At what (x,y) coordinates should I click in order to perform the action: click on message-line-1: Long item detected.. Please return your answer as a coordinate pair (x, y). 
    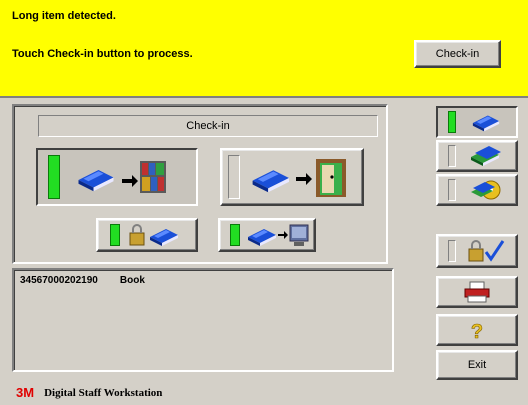
    Looking at the image, I should click on (64, 16).